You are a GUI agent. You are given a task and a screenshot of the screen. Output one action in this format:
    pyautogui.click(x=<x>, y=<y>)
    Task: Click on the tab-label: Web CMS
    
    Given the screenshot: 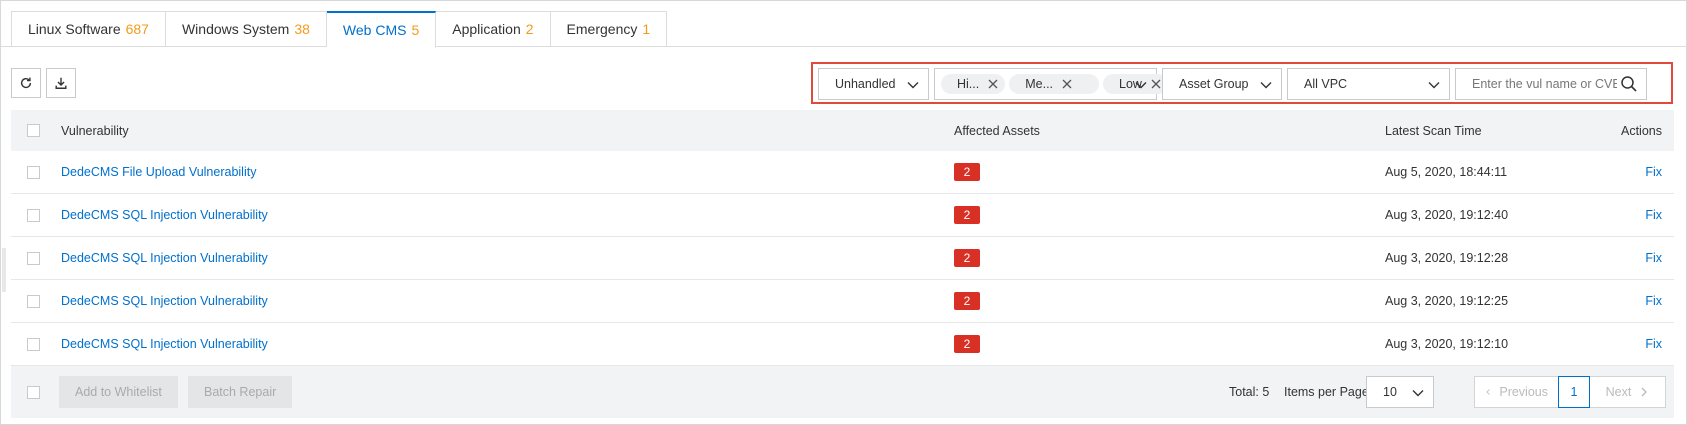 What is the action you would take?
    pyautogui.click(x=374, y=30)
    